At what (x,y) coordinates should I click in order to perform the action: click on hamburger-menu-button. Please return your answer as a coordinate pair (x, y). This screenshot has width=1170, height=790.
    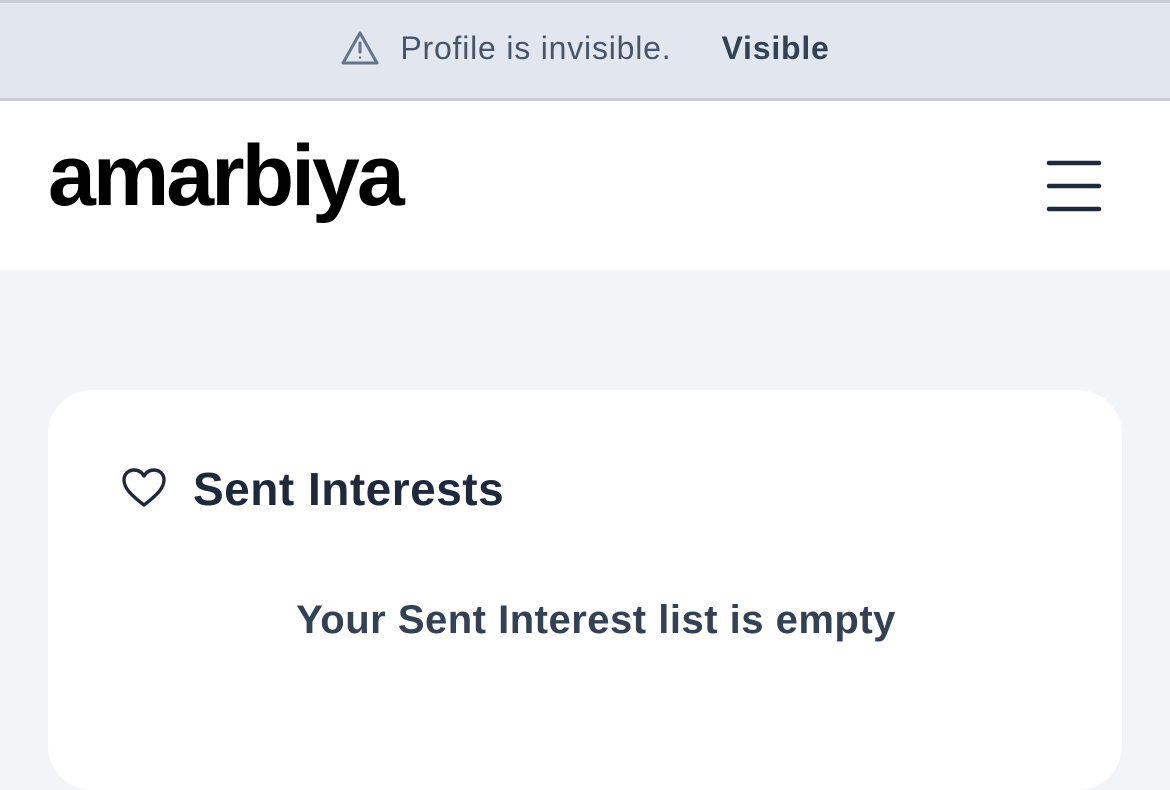
    Looking at the image, I should click on (1074, 185).